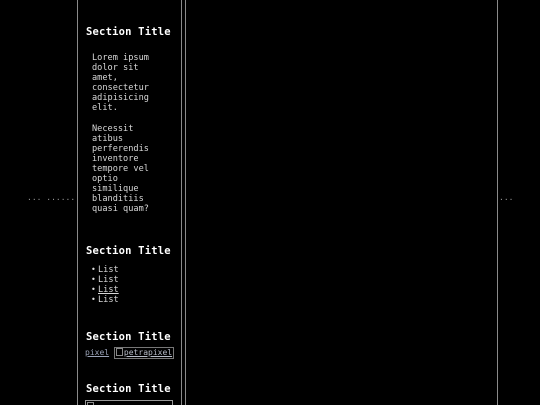 This screenshot has height=405, width=540. What do you see at coordinates (144, 353) in the screenshot?
I see `petrapixel-badge-link: petrapixel` at bounding box center [144, 353].